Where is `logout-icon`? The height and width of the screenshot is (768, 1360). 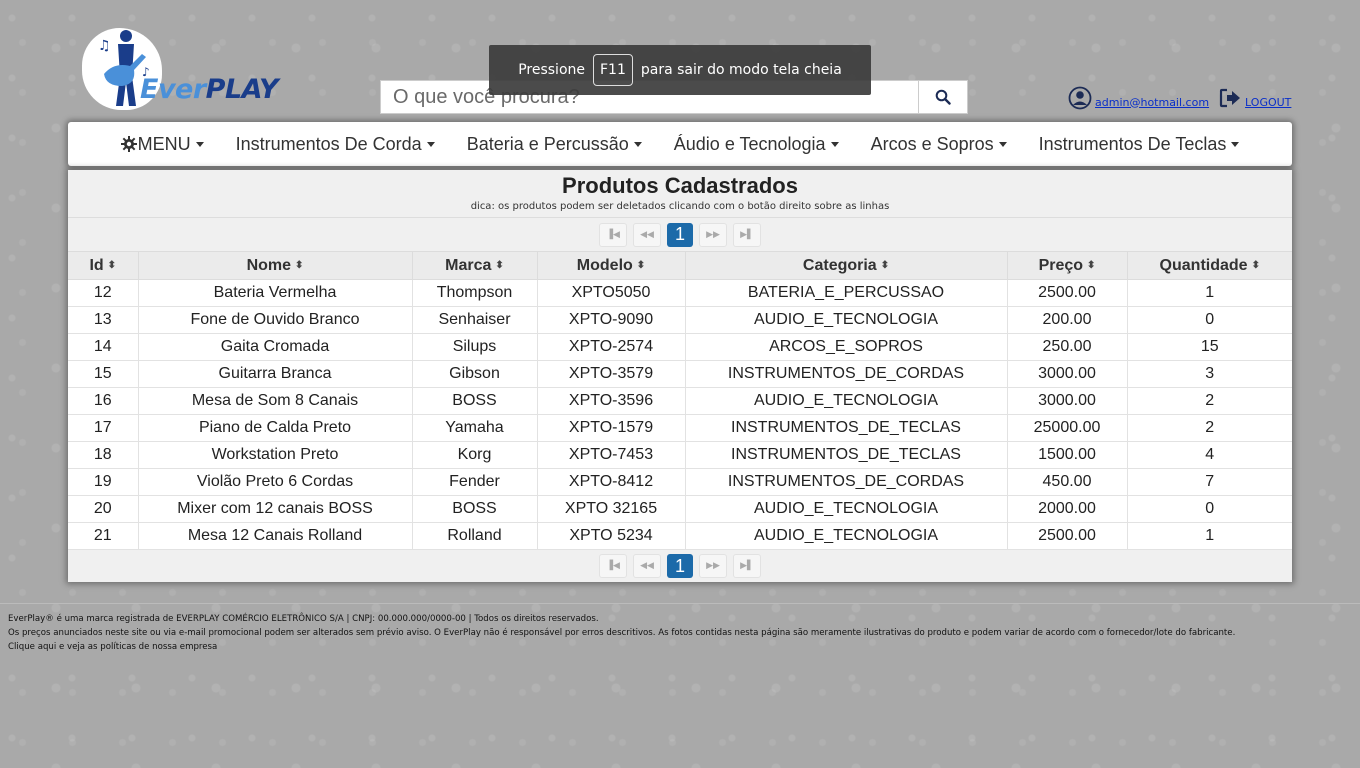 logout-icon is located at coordinates (1230, 98).